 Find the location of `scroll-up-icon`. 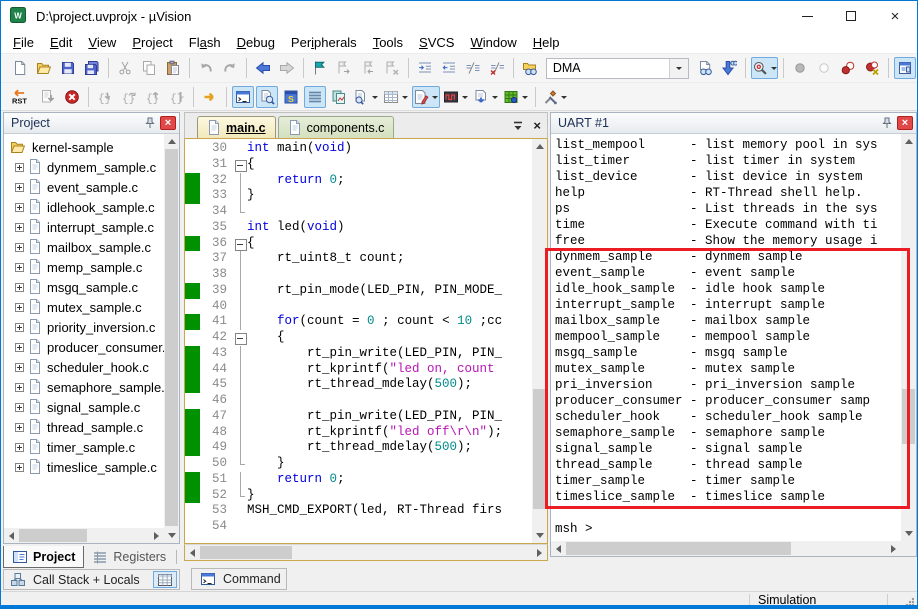

scroll-up-icon is located at coordinates (171, 141).